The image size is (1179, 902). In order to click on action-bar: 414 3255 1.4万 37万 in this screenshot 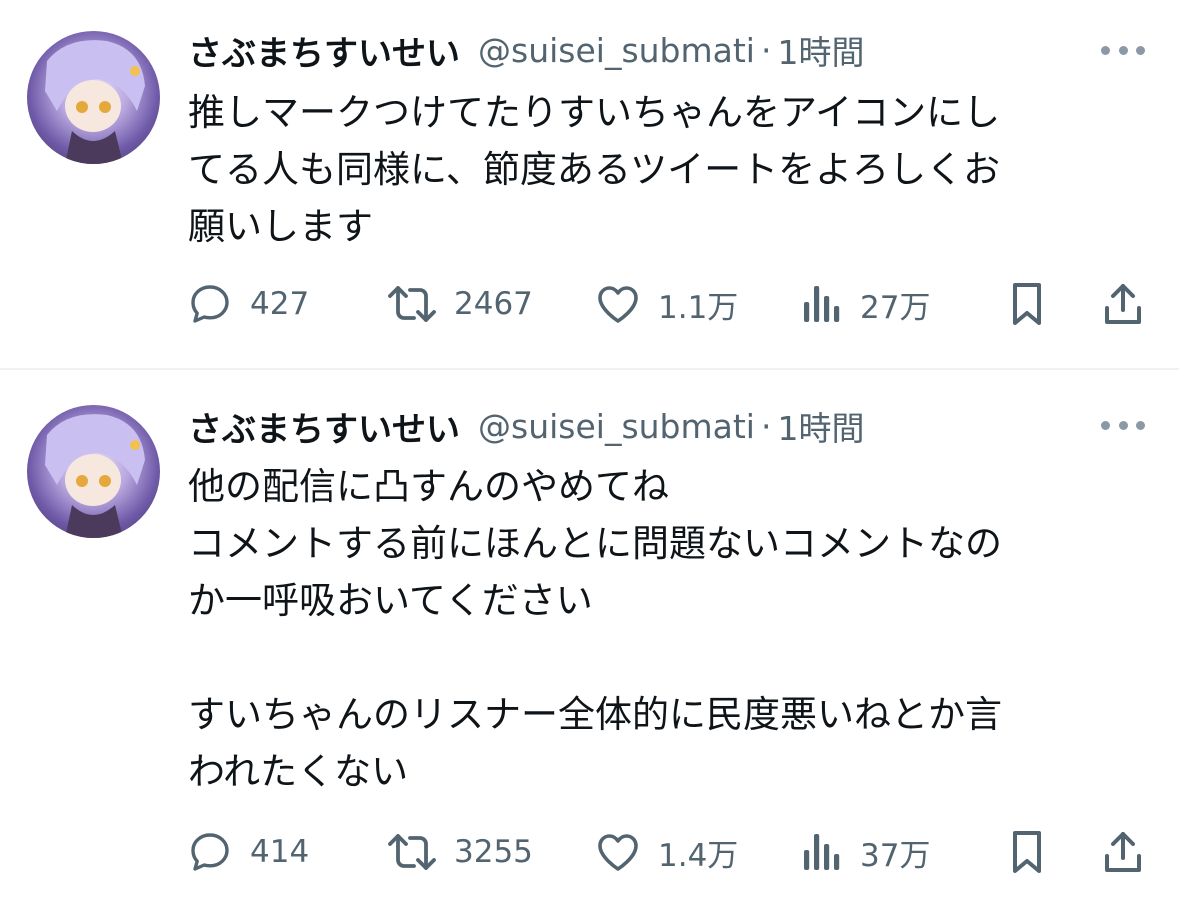, I will do `click(589, 852)`.